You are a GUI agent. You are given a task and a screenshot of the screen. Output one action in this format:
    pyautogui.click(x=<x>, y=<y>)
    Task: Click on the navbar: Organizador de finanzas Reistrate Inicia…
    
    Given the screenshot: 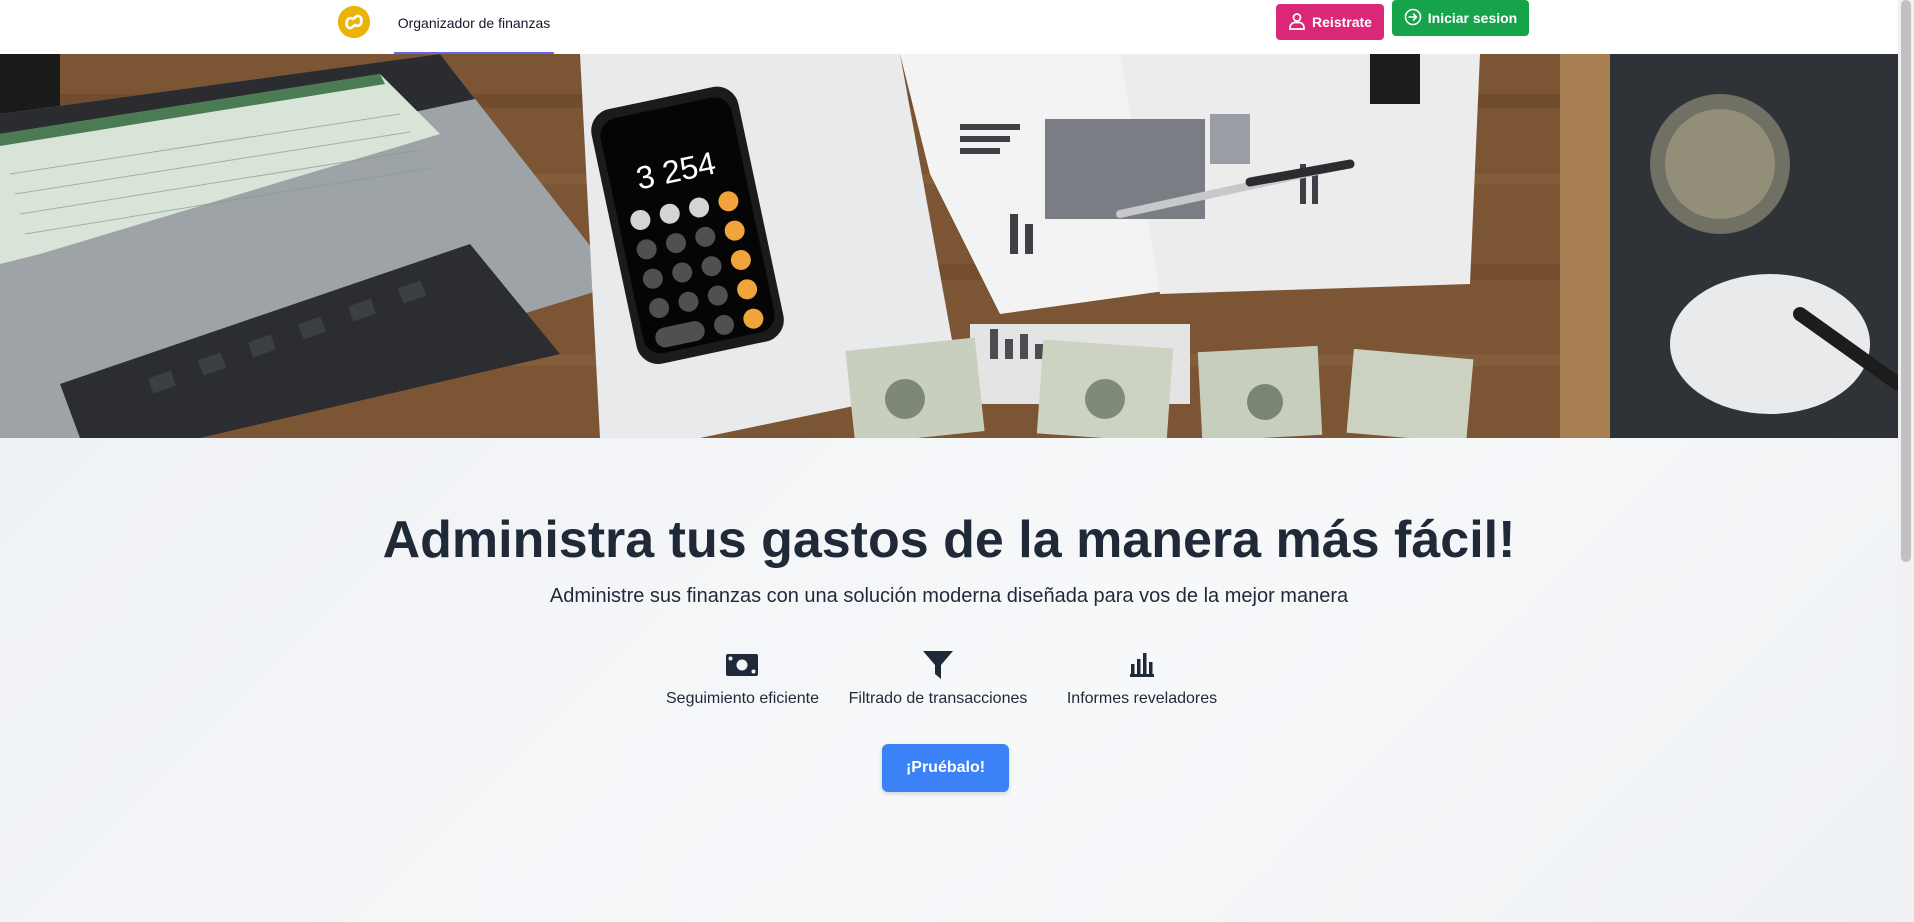 What is the action you would take?
    pyautogui.click(x=949, y=27)
    